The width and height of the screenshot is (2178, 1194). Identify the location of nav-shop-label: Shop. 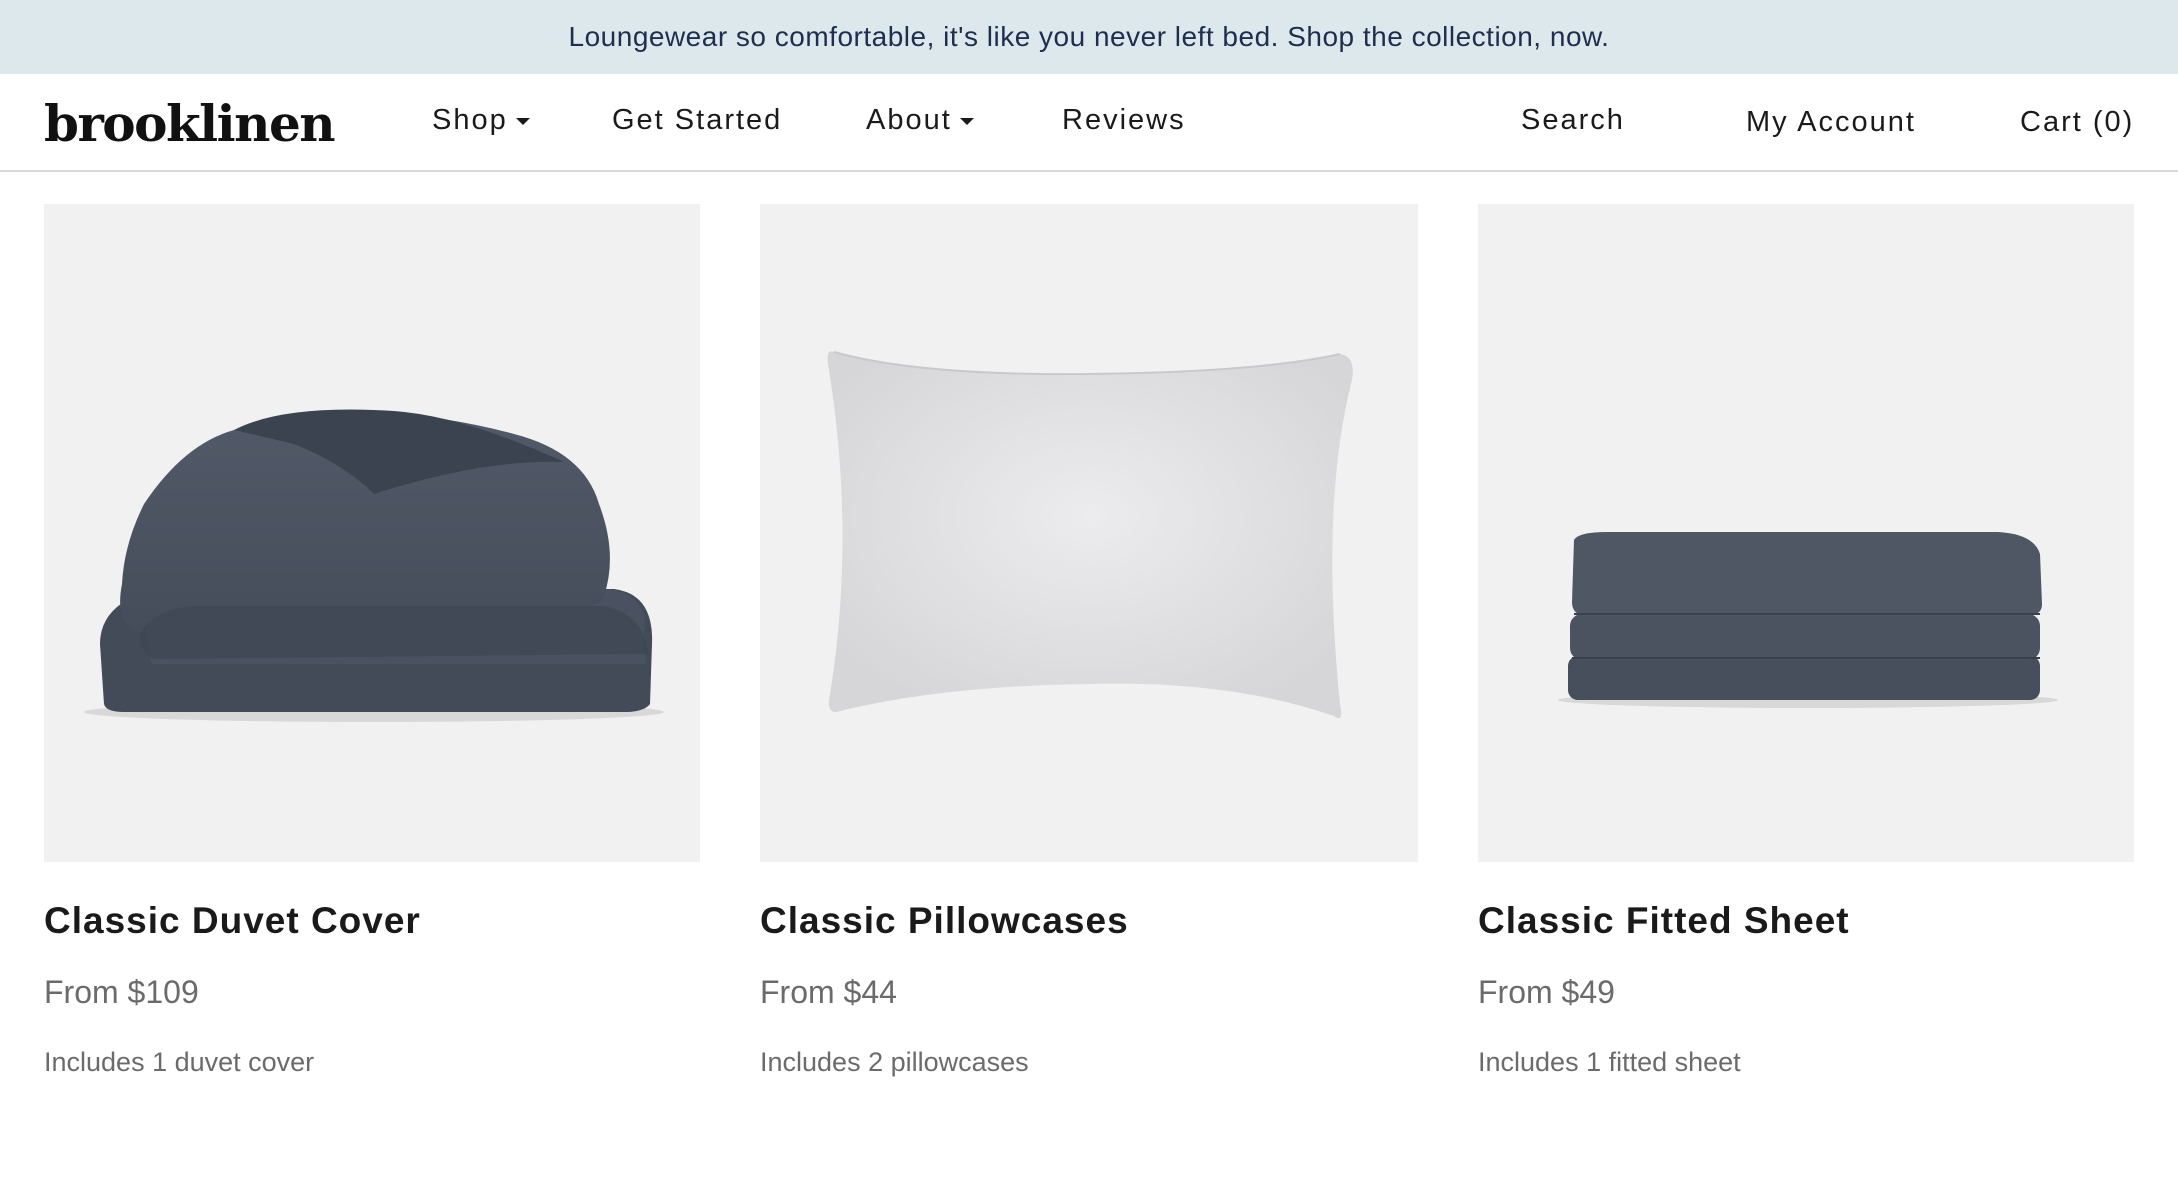
(470, 120).